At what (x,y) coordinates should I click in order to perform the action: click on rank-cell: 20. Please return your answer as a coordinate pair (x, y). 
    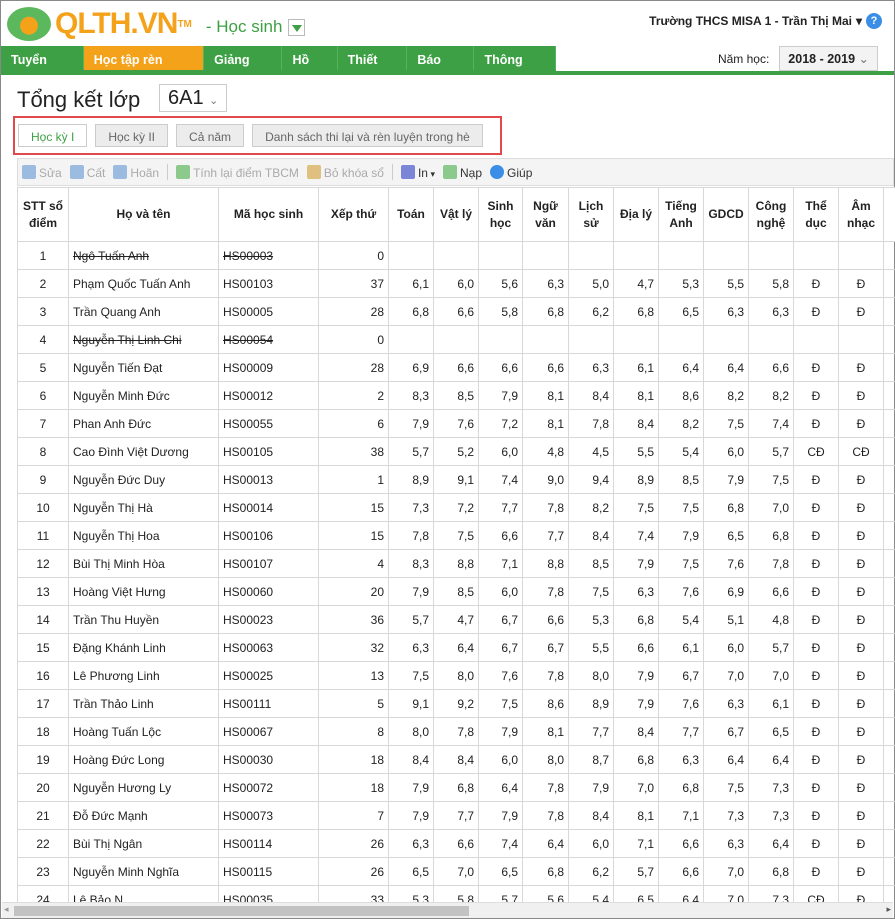
    Looking at the image, I should click on (353, 591).